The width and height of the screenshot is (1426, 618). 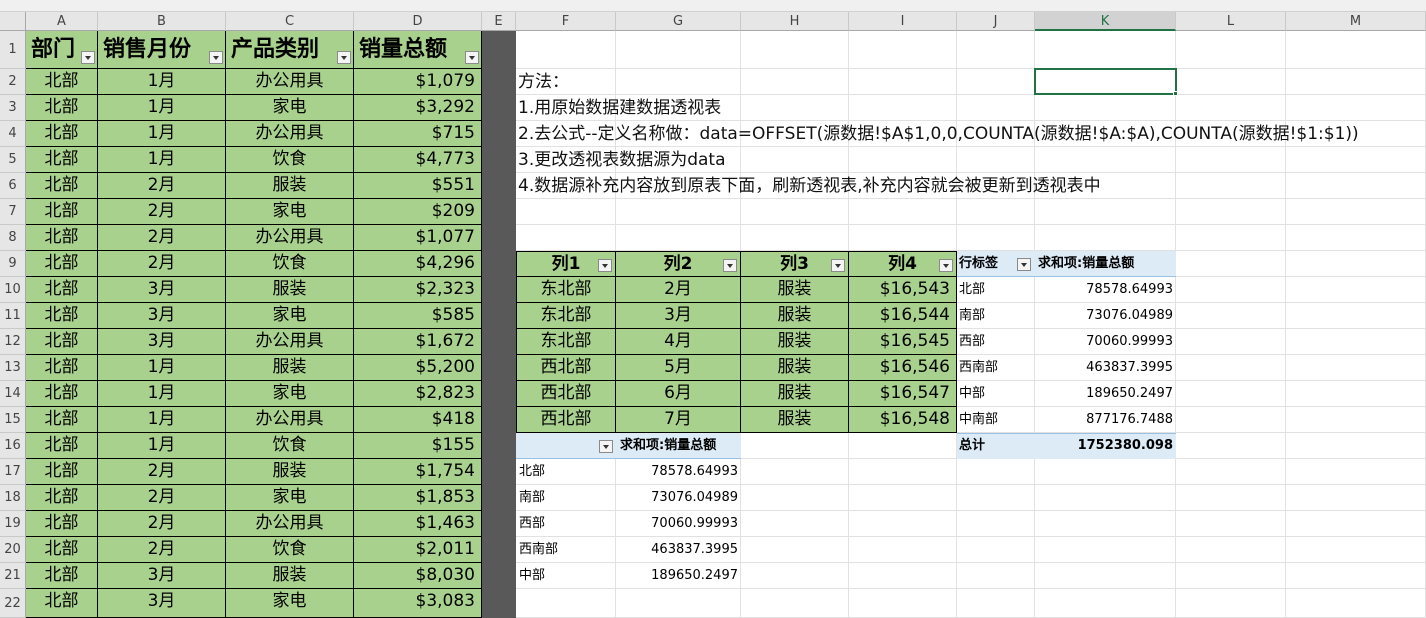 I want to click on column-header-b: B, so click(x=162, y=21).